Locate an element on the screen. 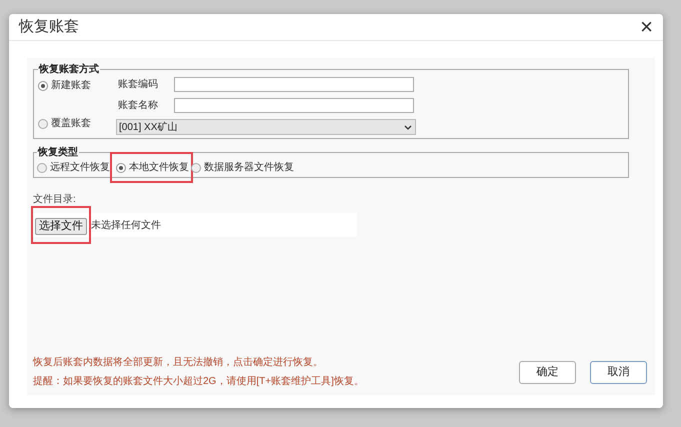 The image size is (681, 427). file-directory-label: 文件目录: is located at coordinates (55, 200).